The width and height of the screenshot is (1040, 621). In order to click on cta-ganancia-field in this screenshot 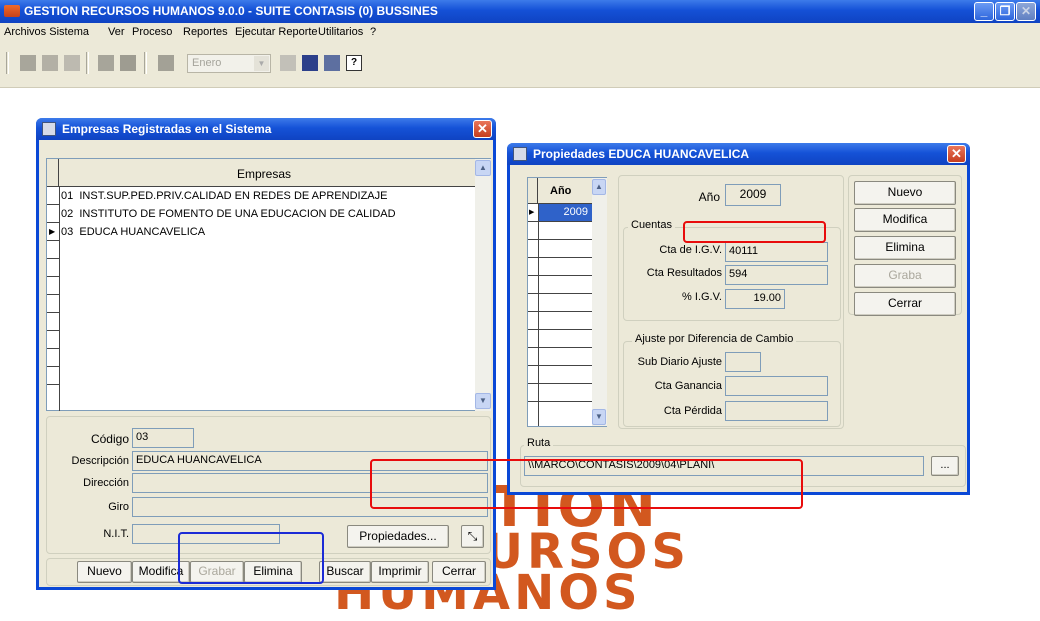, I will do `click(776, 386)`.